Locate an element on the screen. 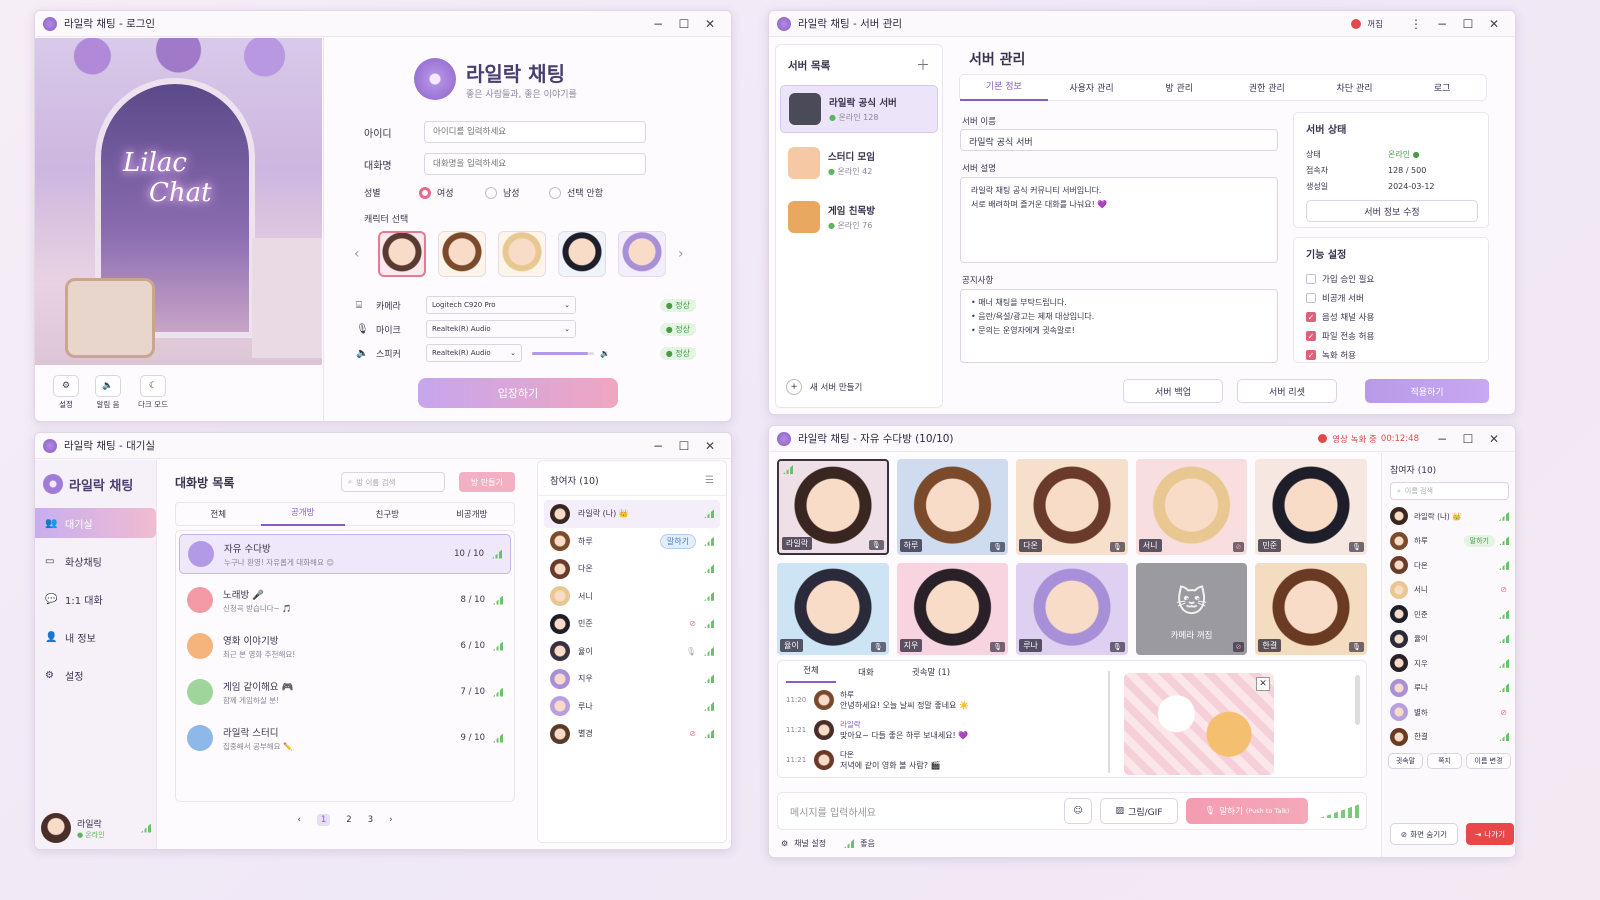  enter-button: 입장하기 is located at coordinates (518, 393).